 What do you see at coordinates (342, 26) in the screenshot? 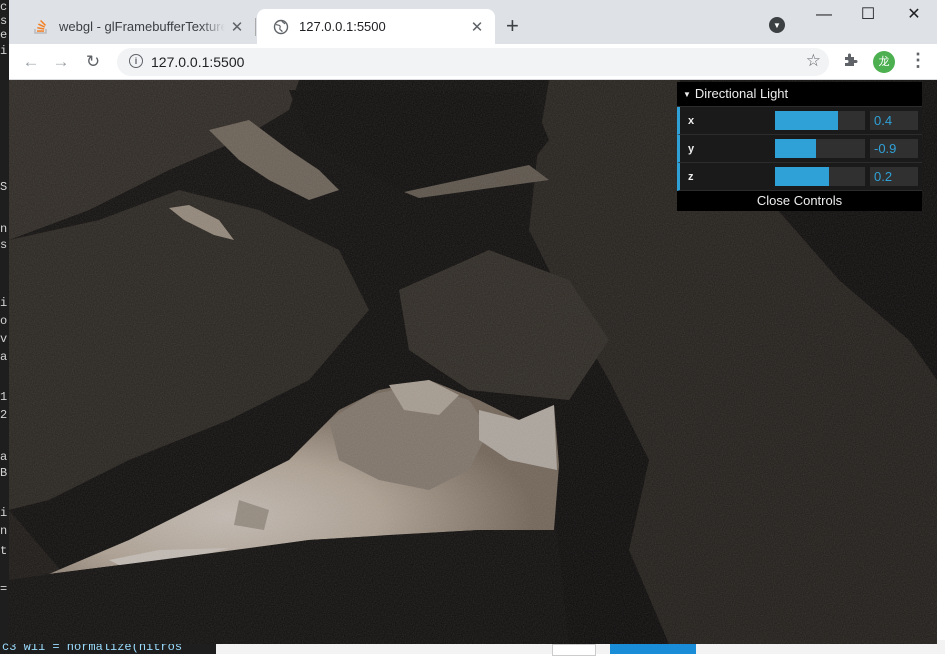
I see `tab-title: 127.0.0.1:5500` at bounding box center [342, 26].